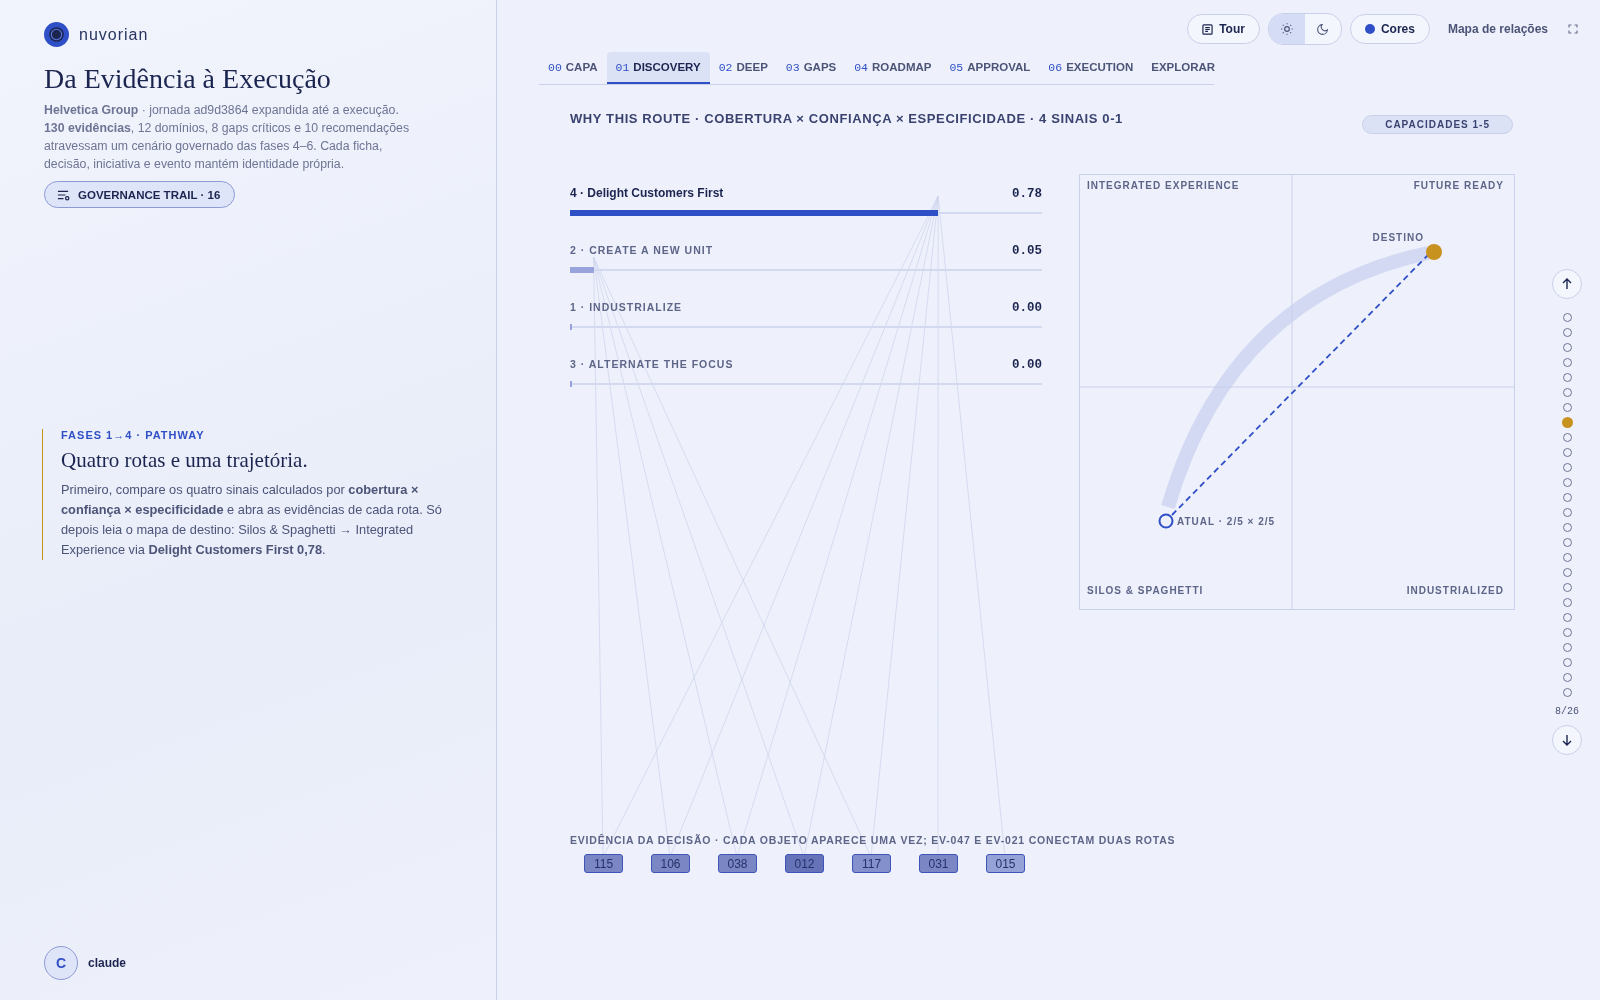  I want to click on arrow-down-icon, so click(1567, 740).